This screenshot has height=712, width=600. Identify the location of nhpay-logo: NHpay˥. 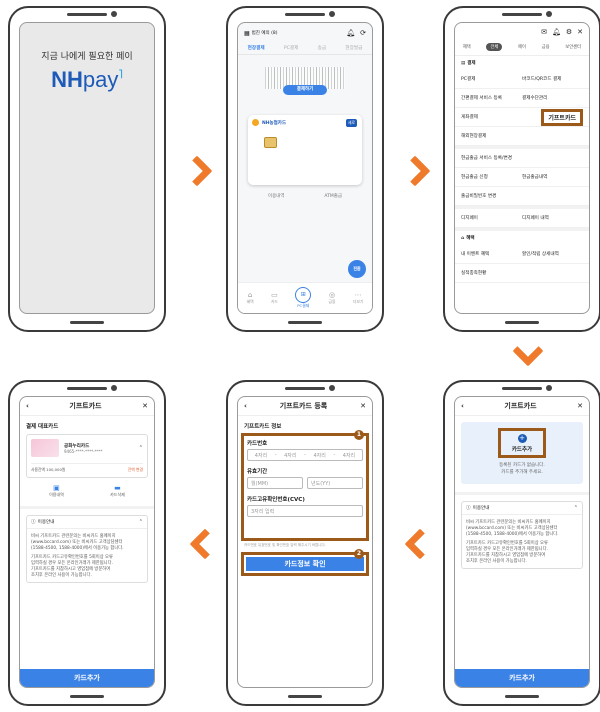
(87, 79).